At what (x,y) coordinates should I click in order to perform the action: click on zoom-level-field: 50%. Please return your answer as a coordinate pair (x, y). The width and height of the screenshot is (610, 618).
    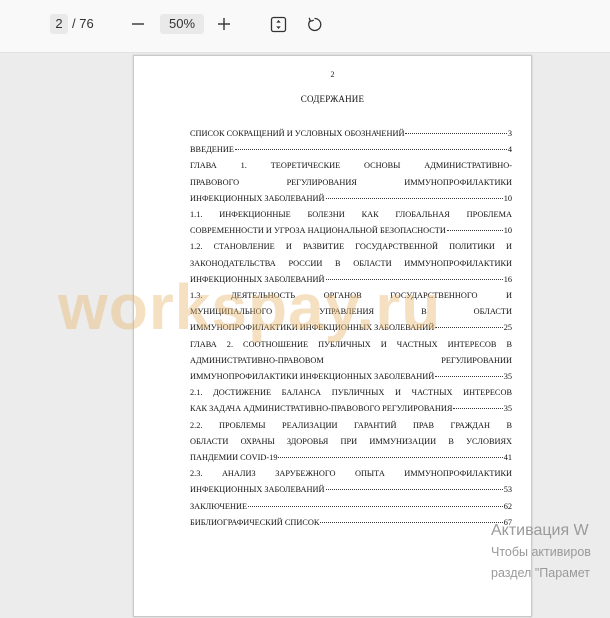
    Looking at the image, I should click on (182, 24).